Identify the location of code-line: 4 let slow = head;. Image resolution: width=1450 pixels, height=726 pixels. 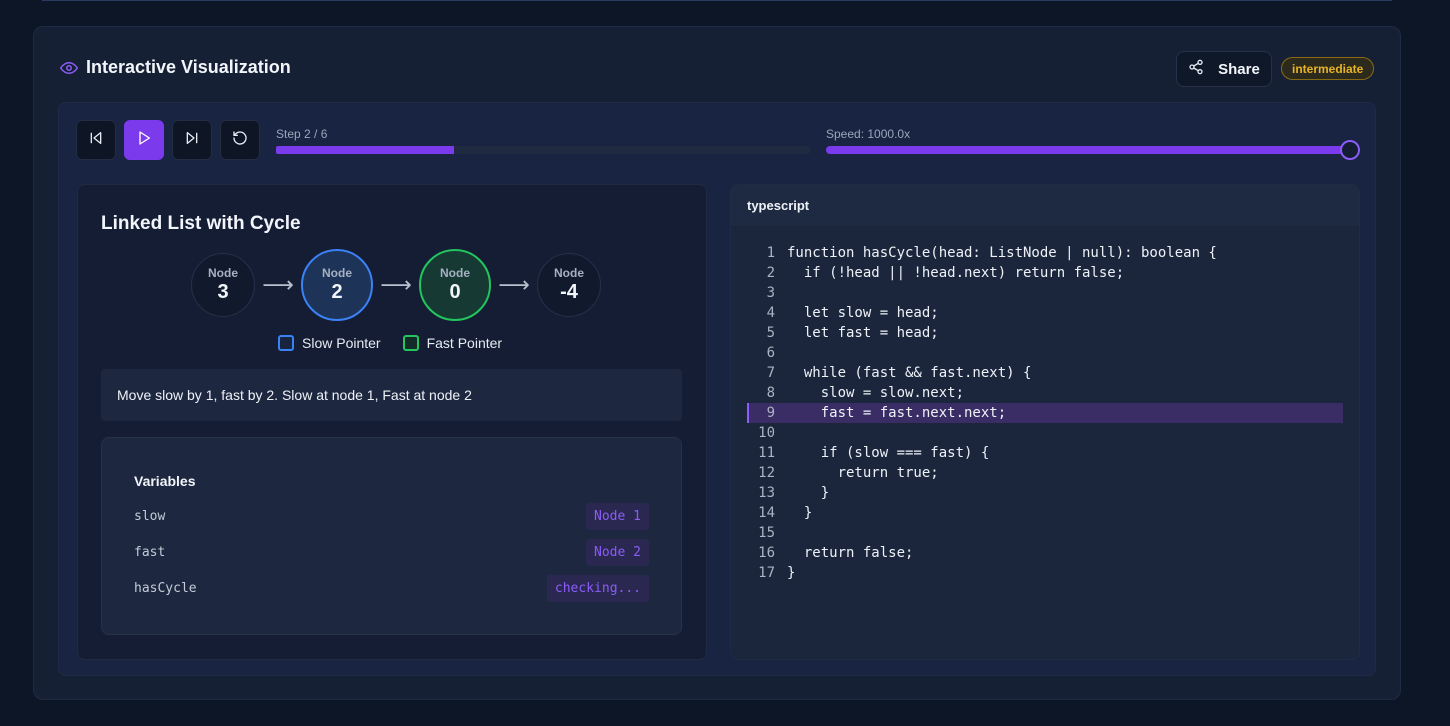
(1045, 313).